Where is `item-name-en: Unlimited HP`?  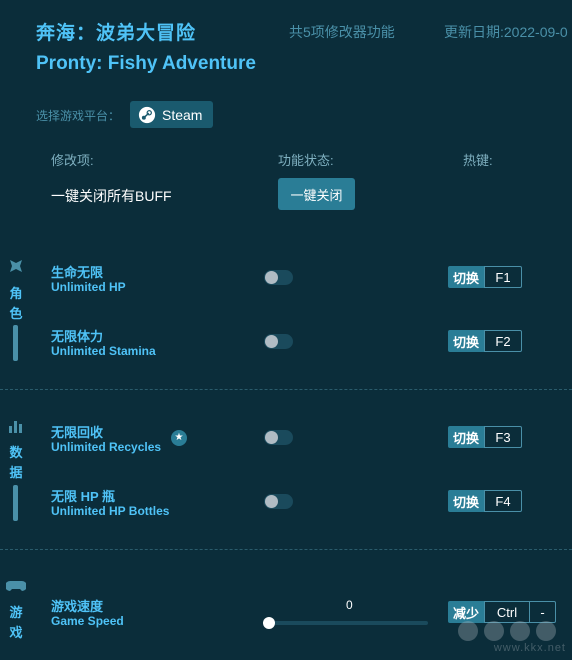 item-name-en: Unlimited HP is located at coordinates (88, 287).